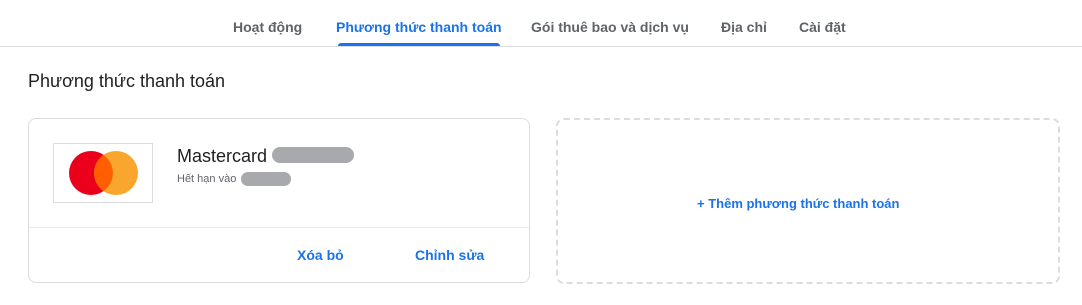 This screenshot has height=305, width=1082. I want to click on tab-label: Địa chỉ, so click(744, 27).